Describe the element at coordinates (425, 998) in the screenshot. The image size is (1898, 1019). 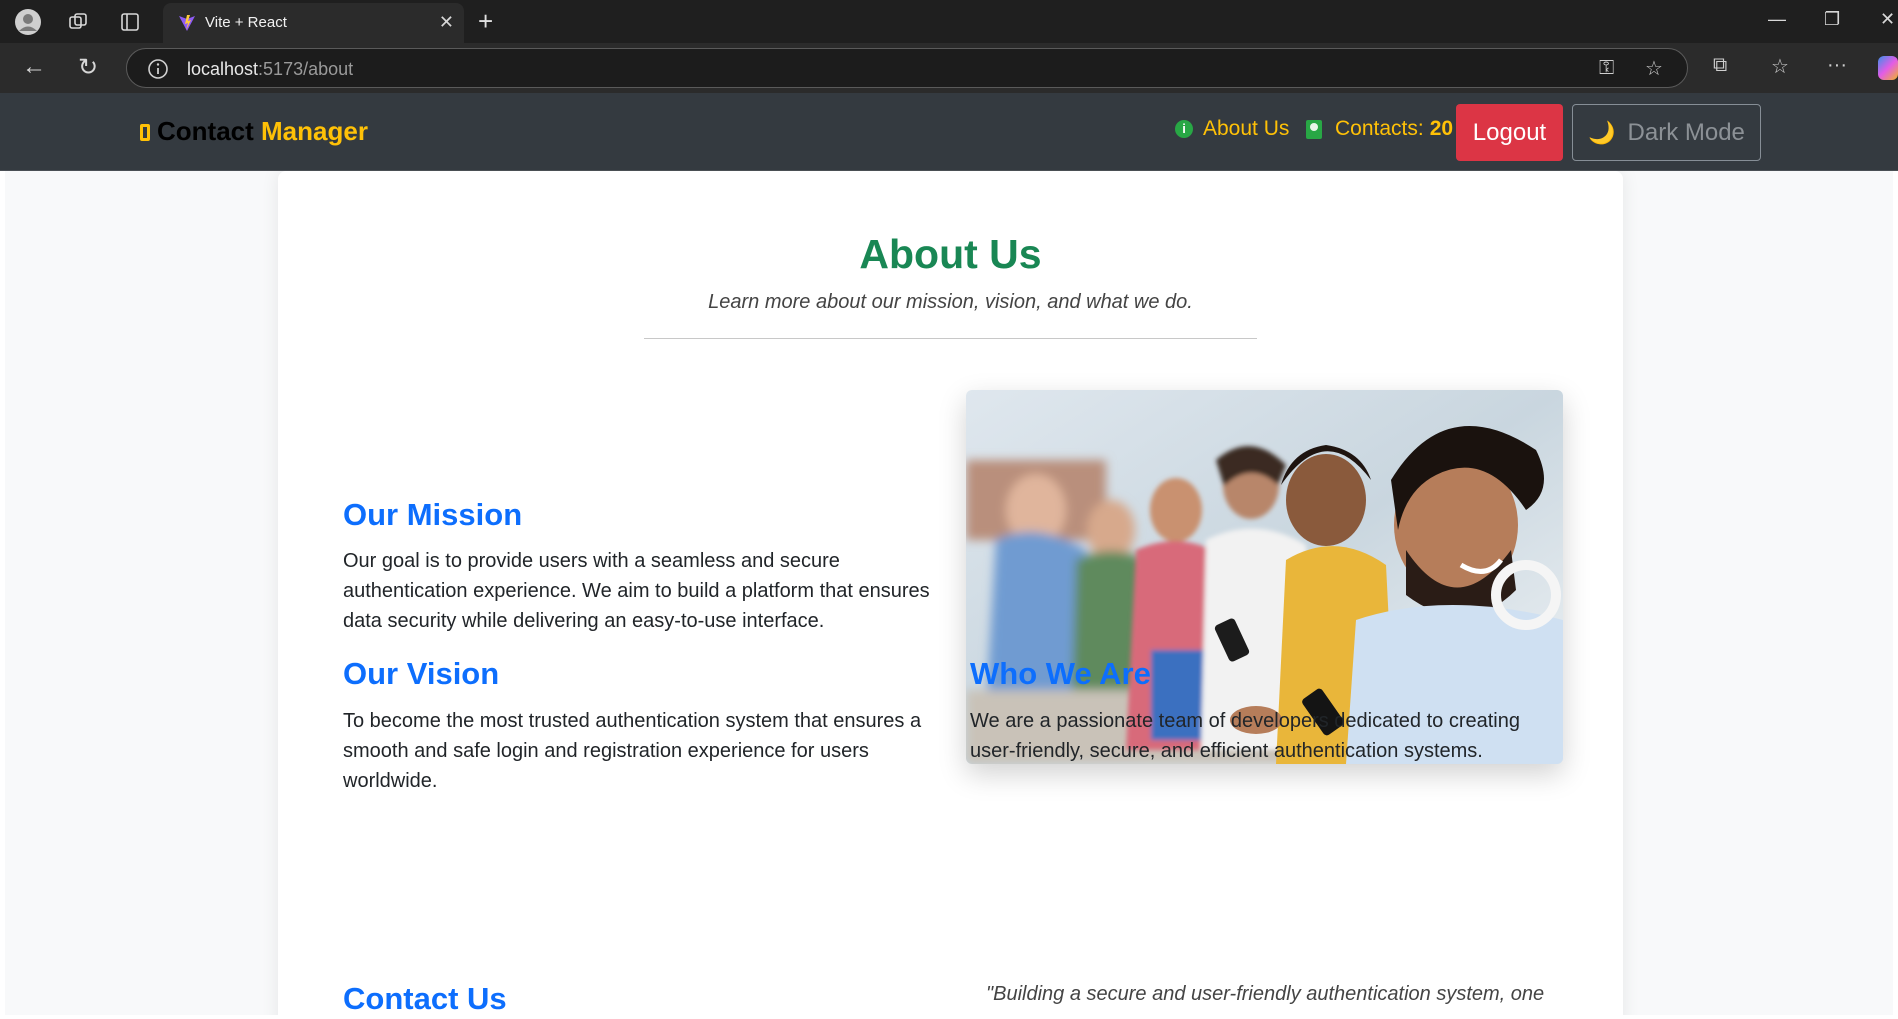
I see `contact-title: Contact Us` at that location.